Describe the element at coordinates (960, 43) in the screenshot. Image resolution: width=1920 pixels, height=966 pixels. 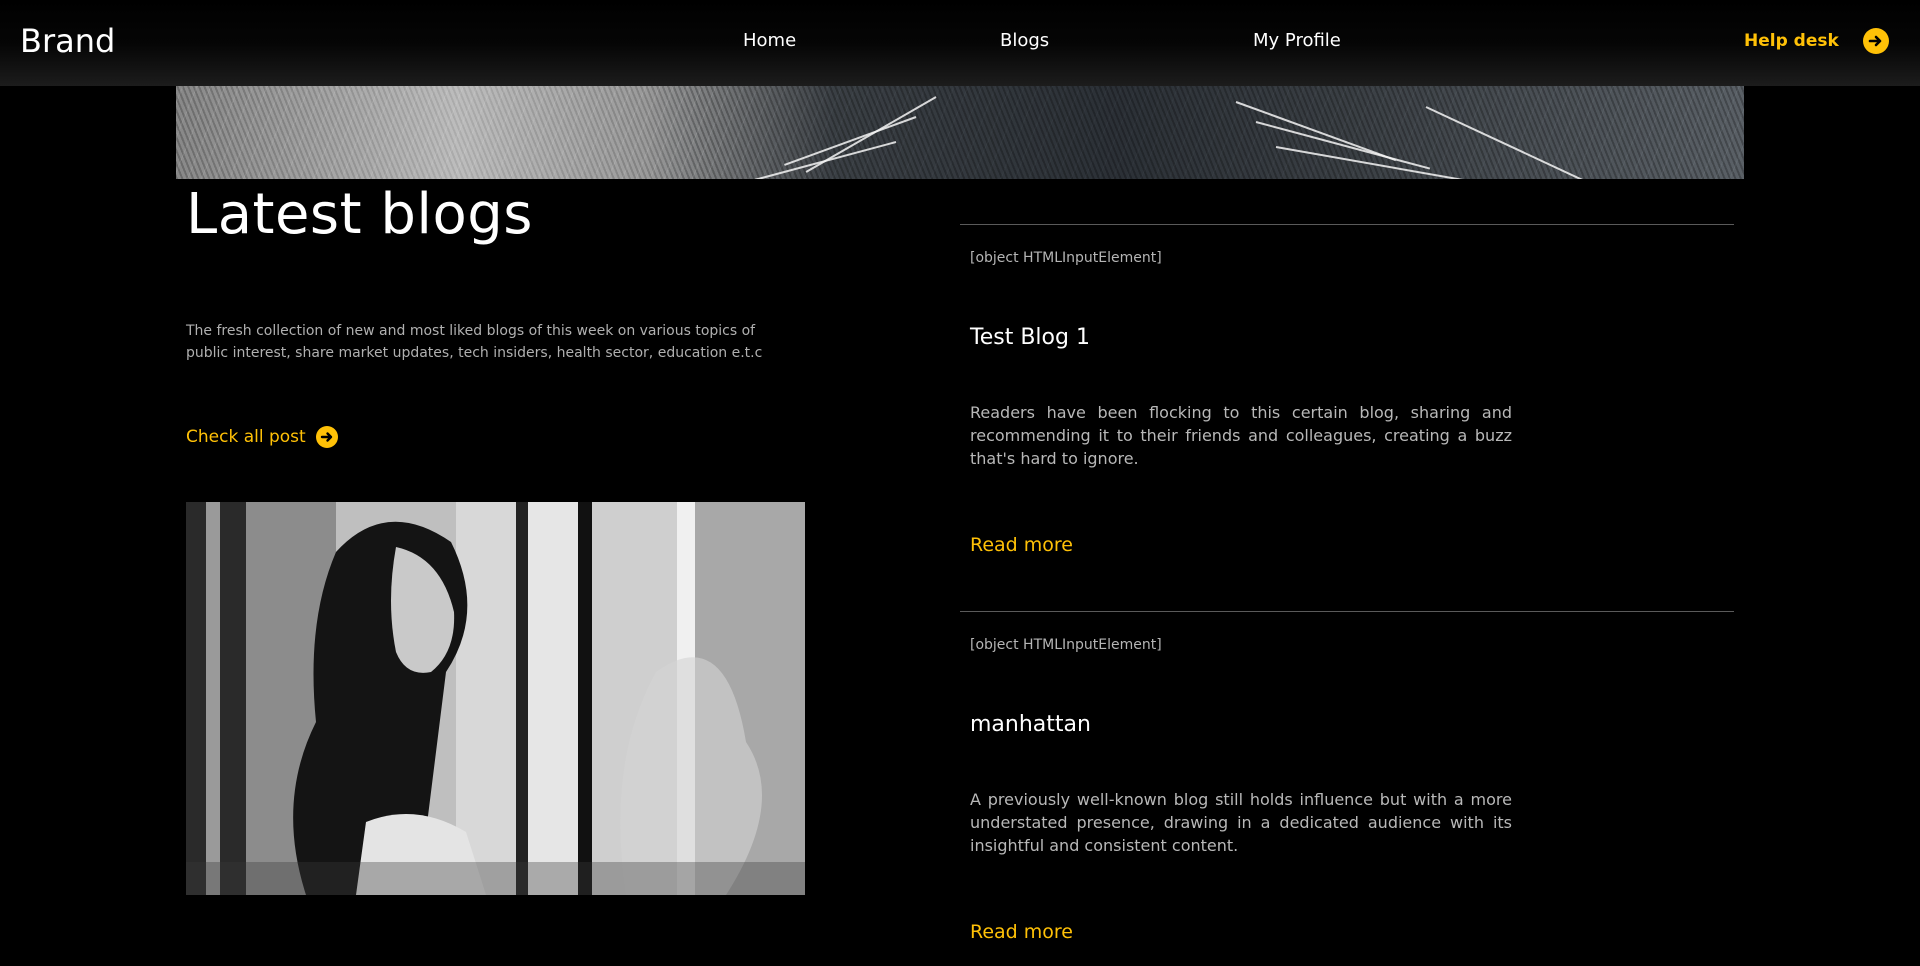
I see `top-navbar: Brand Home Blogs My Profile Help desk` at that location.